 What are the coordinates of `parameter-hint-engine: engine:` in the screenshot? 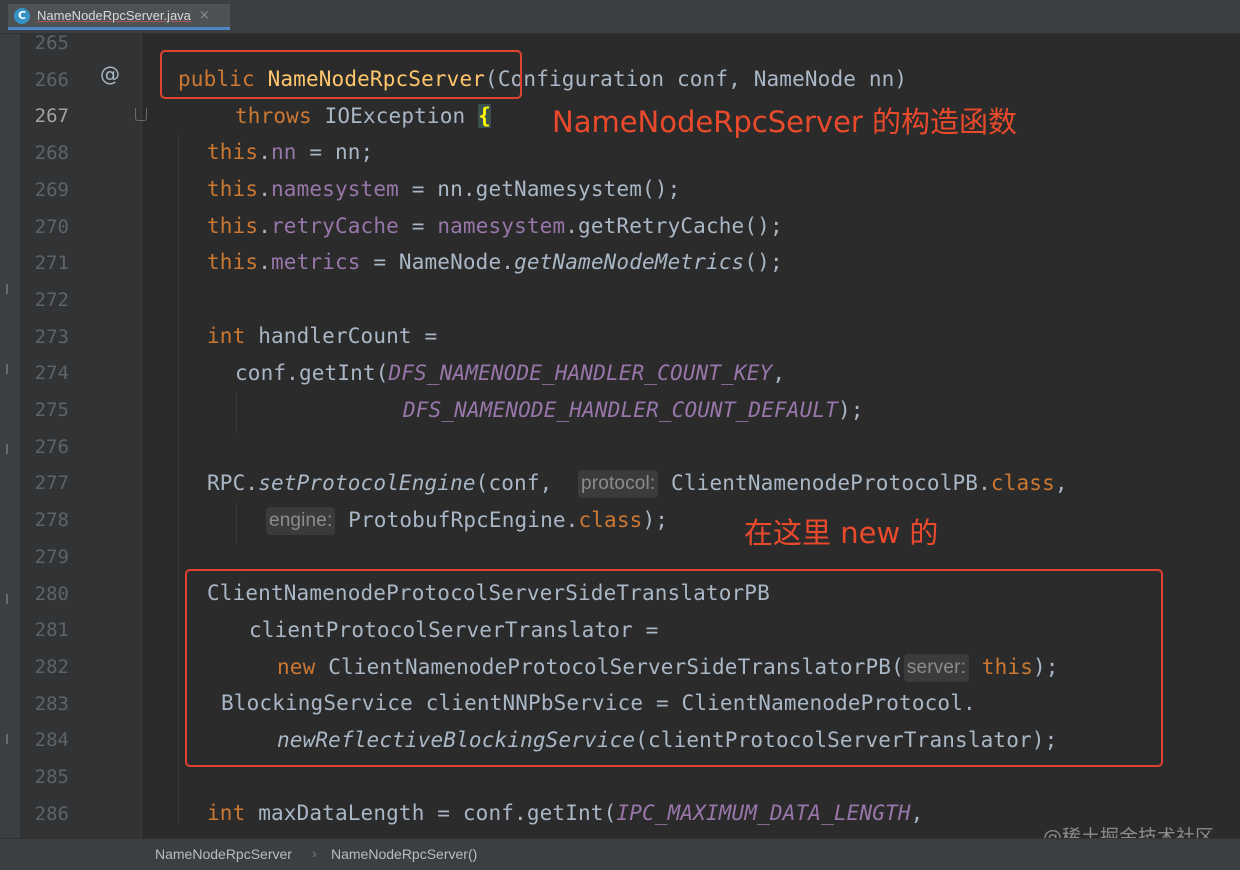 It's located at (301, 521).